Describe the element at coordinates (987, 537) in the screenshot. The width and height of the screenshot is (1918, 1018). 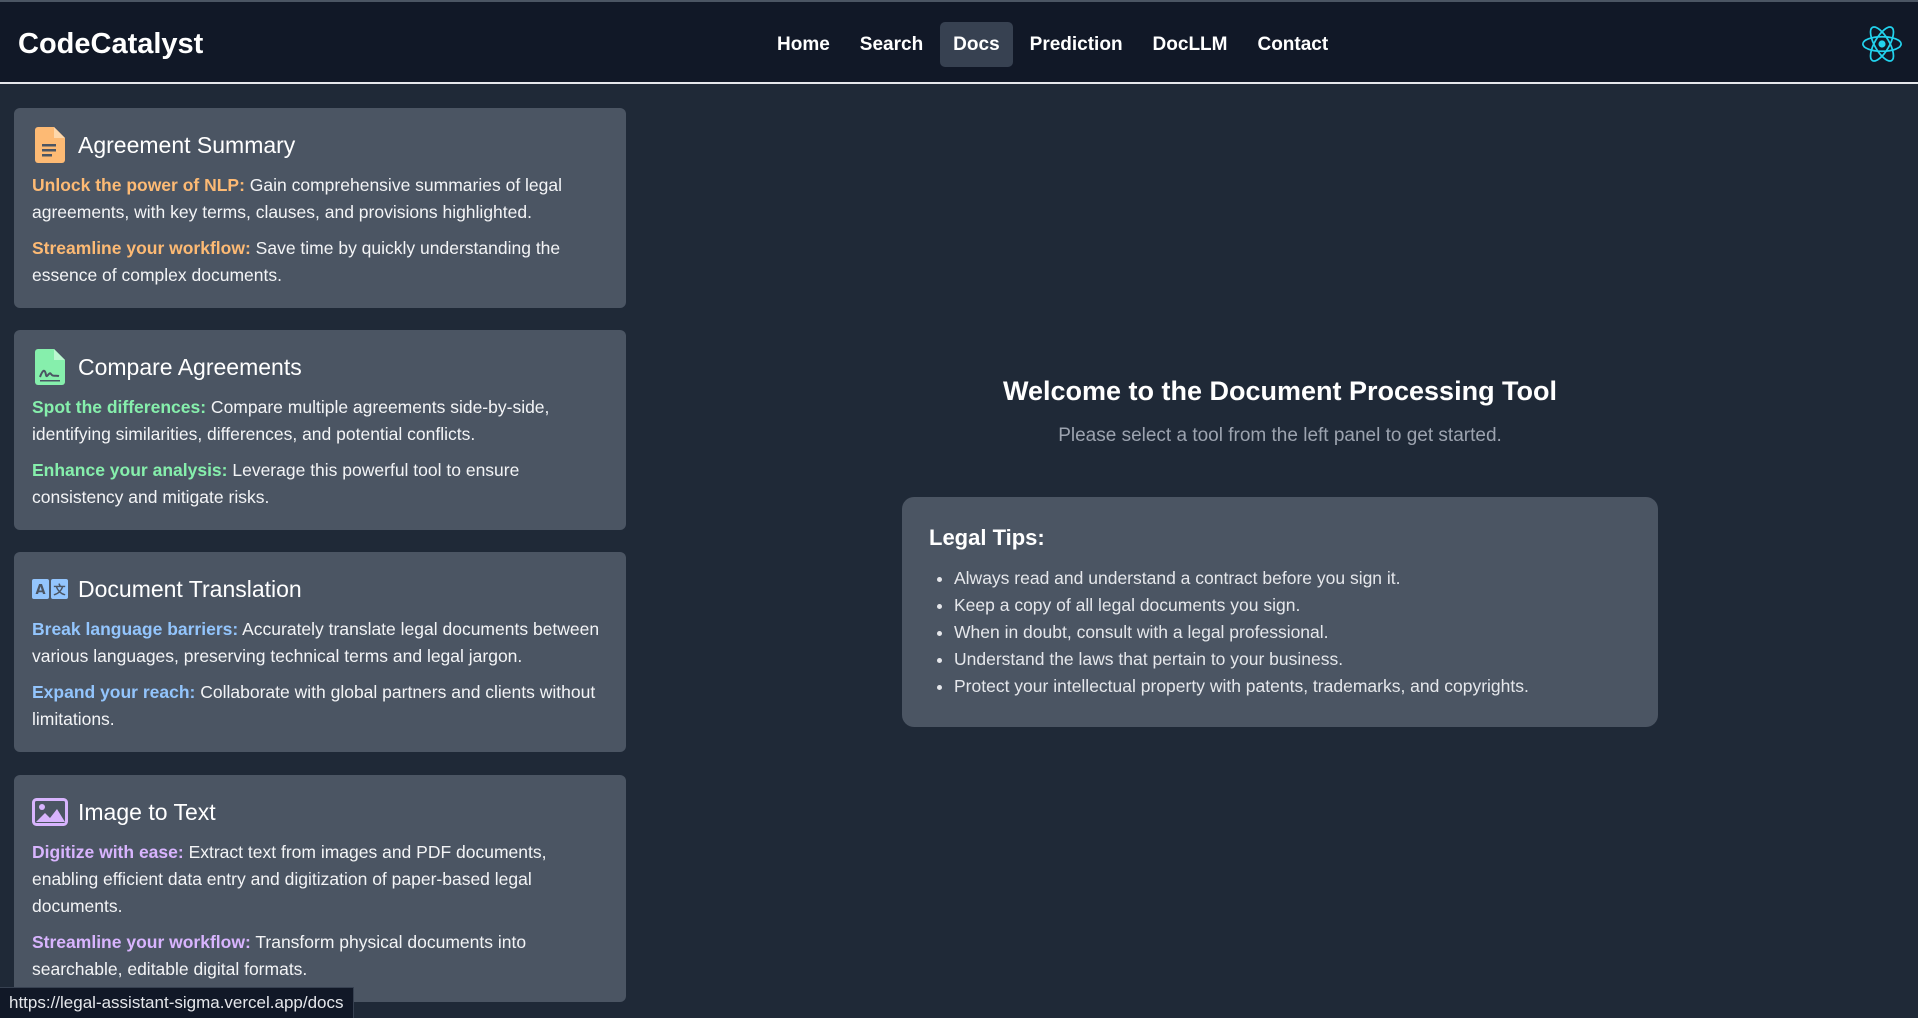
I see `legal-tips-title: Legal Tips:` at that location.